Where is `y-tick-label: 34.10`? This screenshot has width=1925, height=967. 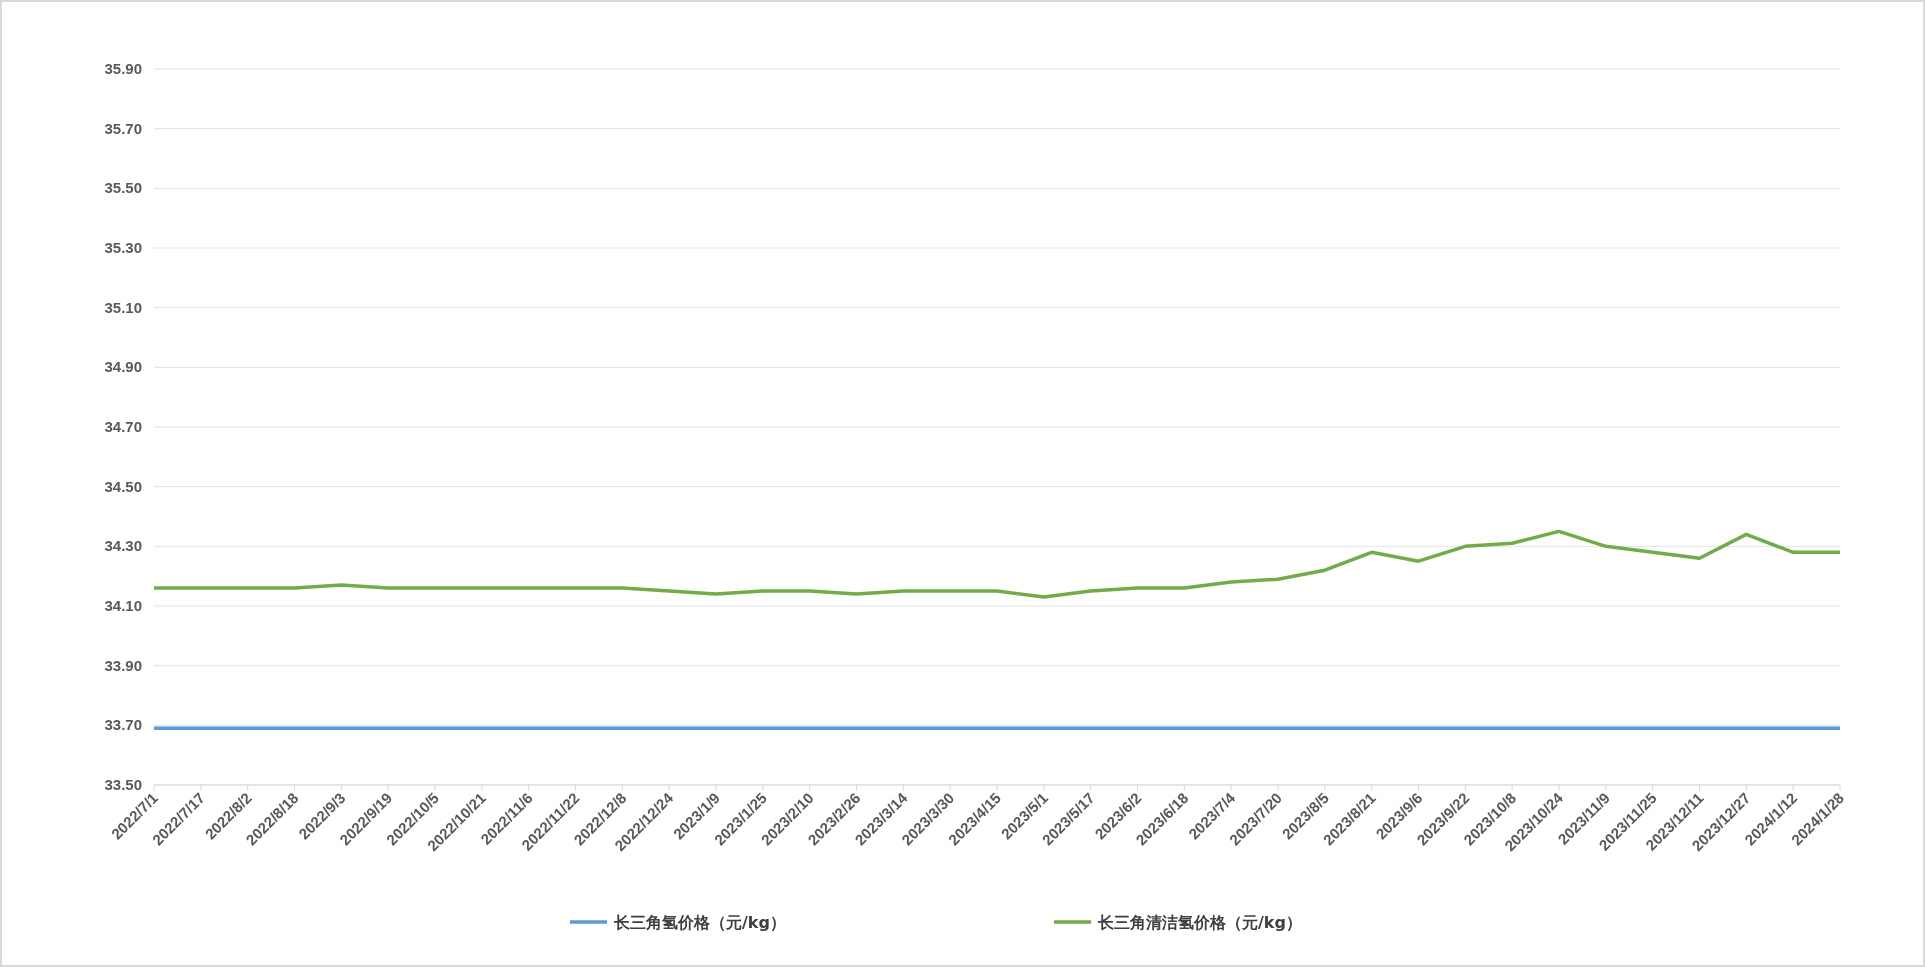 y-tick-label: 34.10 is located at coordinates (123, 605).